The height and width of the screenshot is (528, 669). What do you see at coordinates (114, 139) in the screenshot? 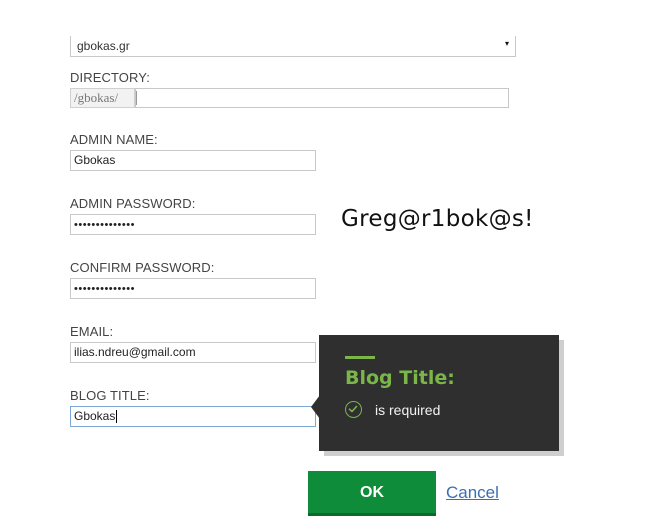
I see `admin-name-label: ADMIN NAME:` at bounding box center [114, 139].